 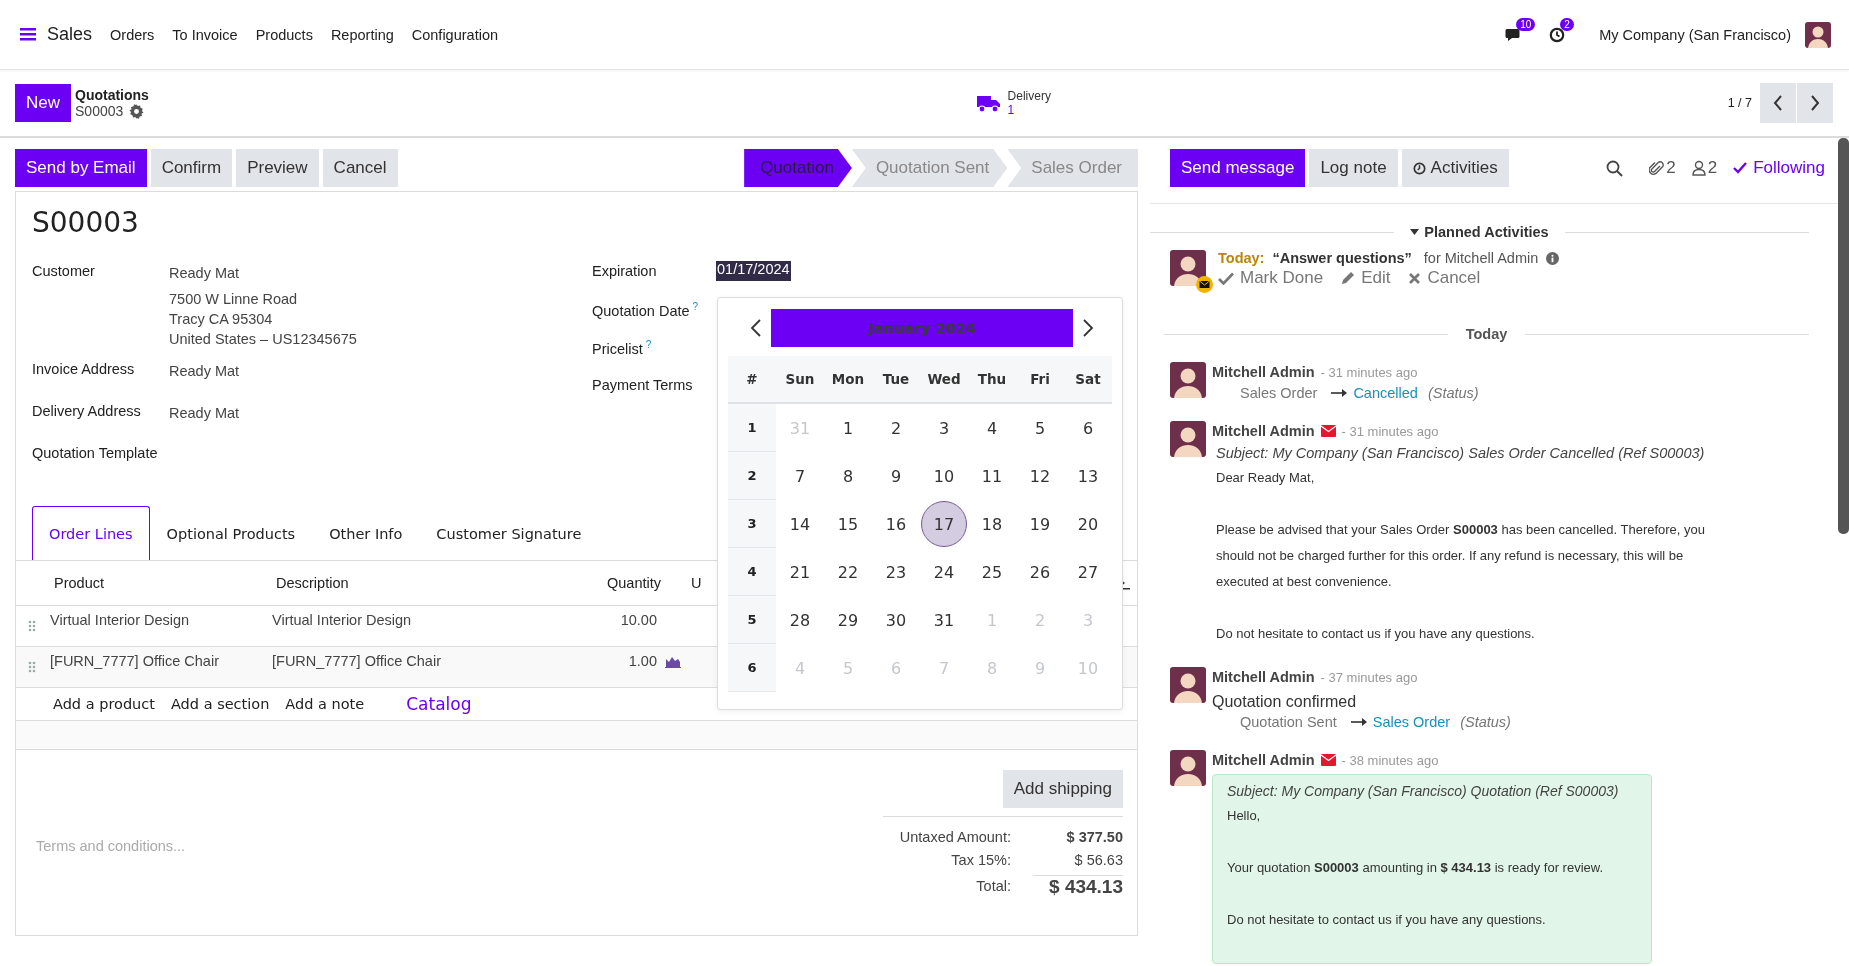 I want to click on calendar-day: 10, so click(x=944, y=476).